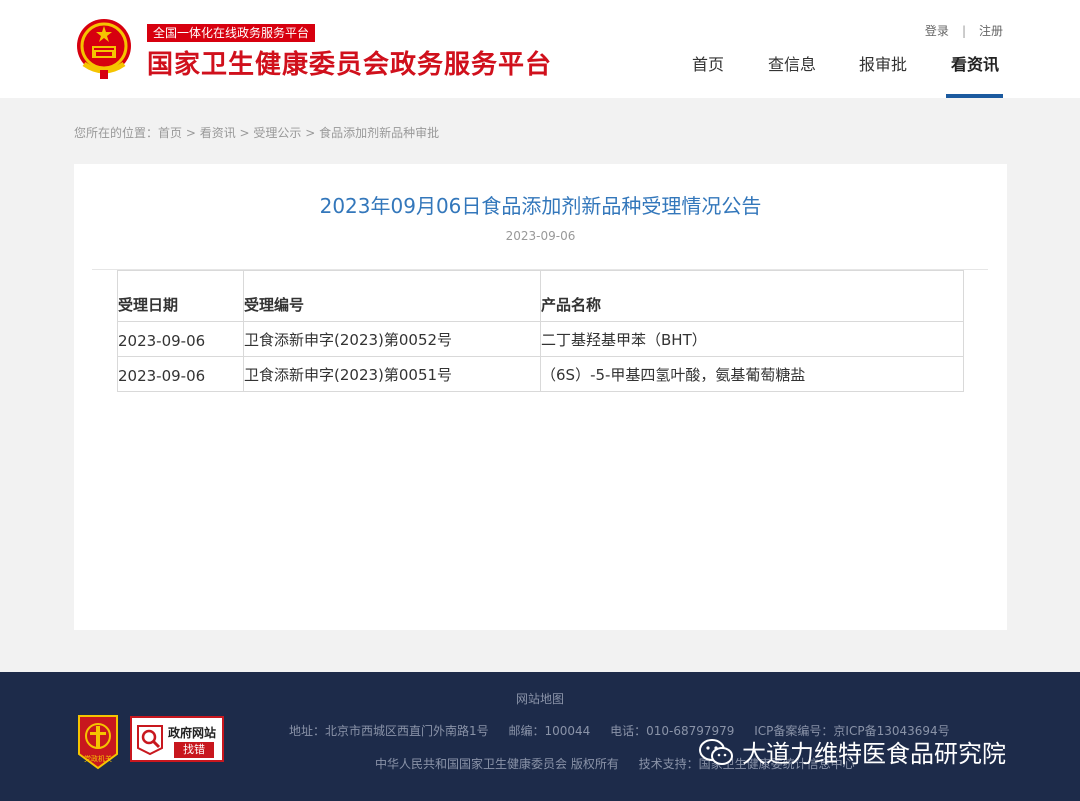 Image resolution: width=1080 pixels, height=801 pixels. I want to click on table-header-cell: 产品名称, so click(752, 296).